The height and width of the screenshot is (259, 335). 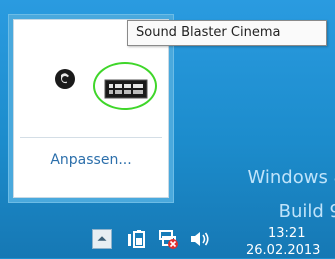 What do you see at coordinates (91, 137) in the screenshot?
I see `panel-divider` at bounding box center [91, 137].